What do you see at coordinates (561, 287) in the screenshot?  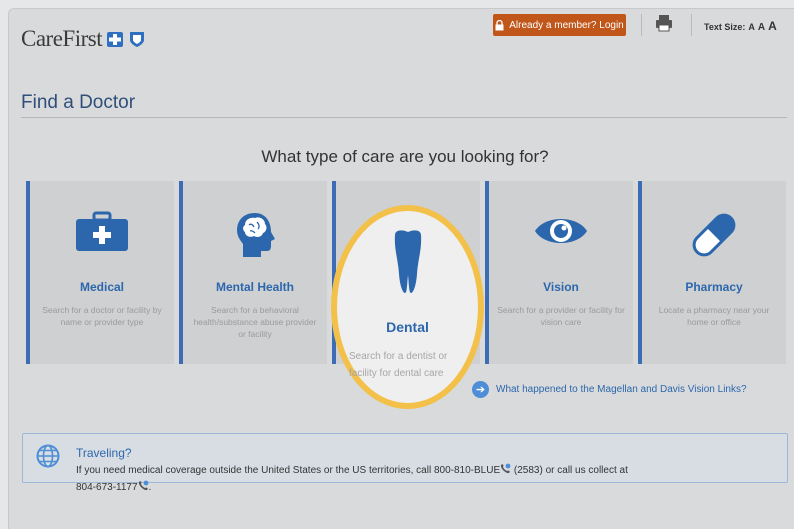 I see `card-title: Vision` at bounding box center [561, 287].